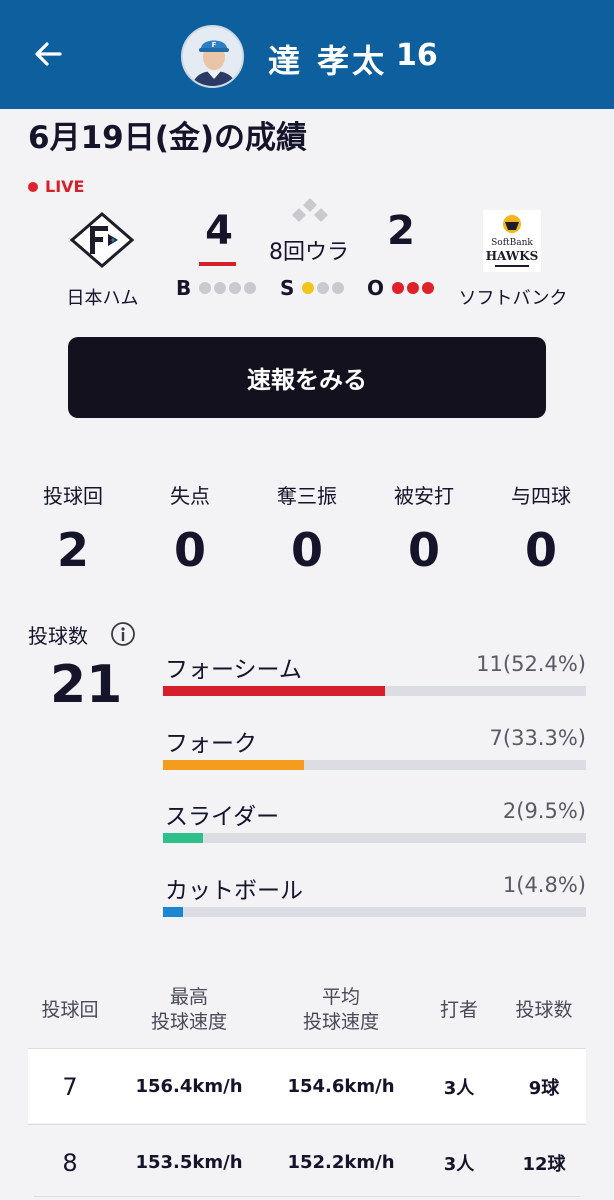 The image size is (614, 1200). I want to click on table-cell: 8, so click(70, 1162).